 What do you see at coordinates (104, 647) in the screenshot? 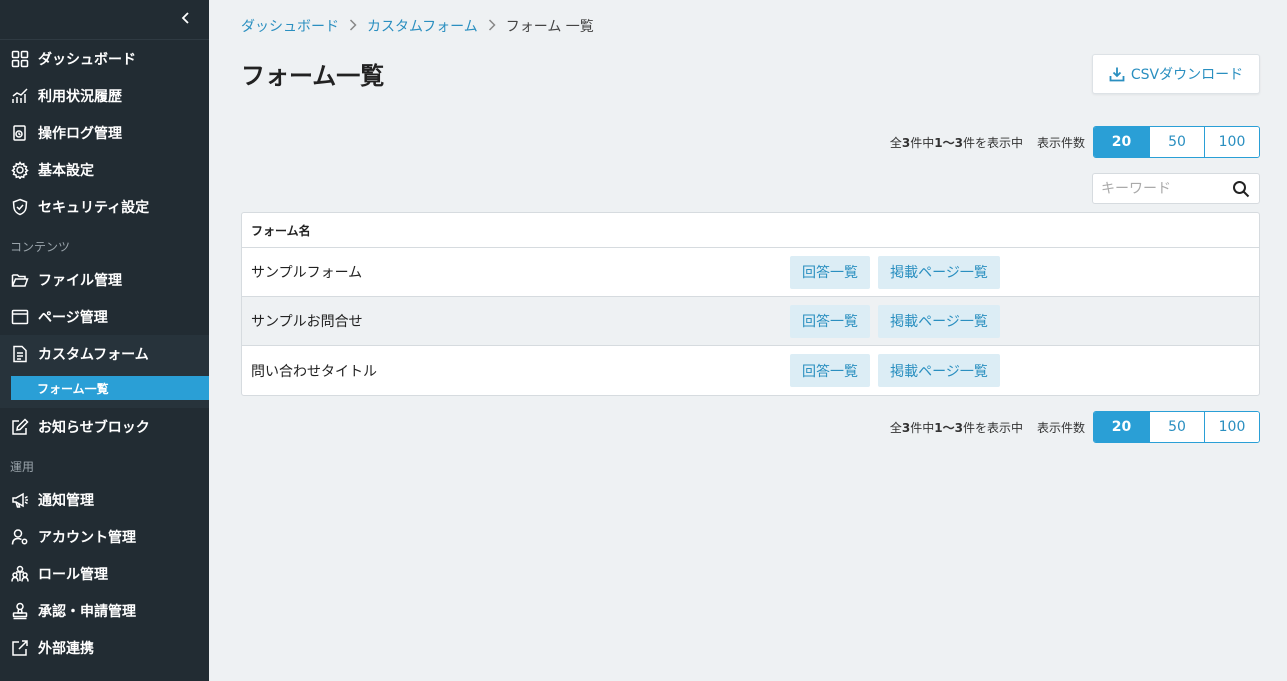
I see `sidebar-item-external-integration: 外部連携` at bounding box center [104, 647].